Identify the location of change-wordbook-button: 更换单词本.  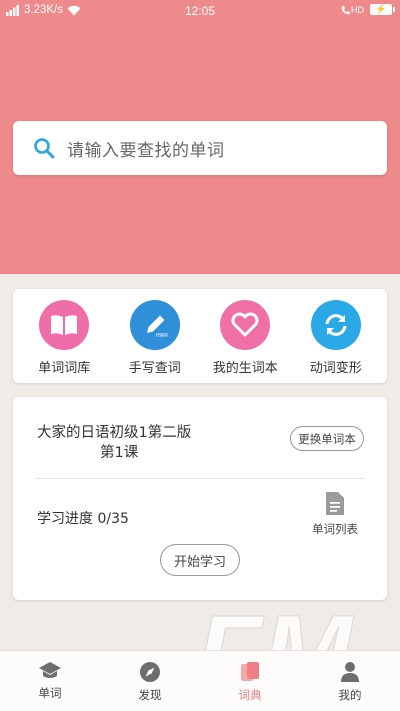
(327, 438).